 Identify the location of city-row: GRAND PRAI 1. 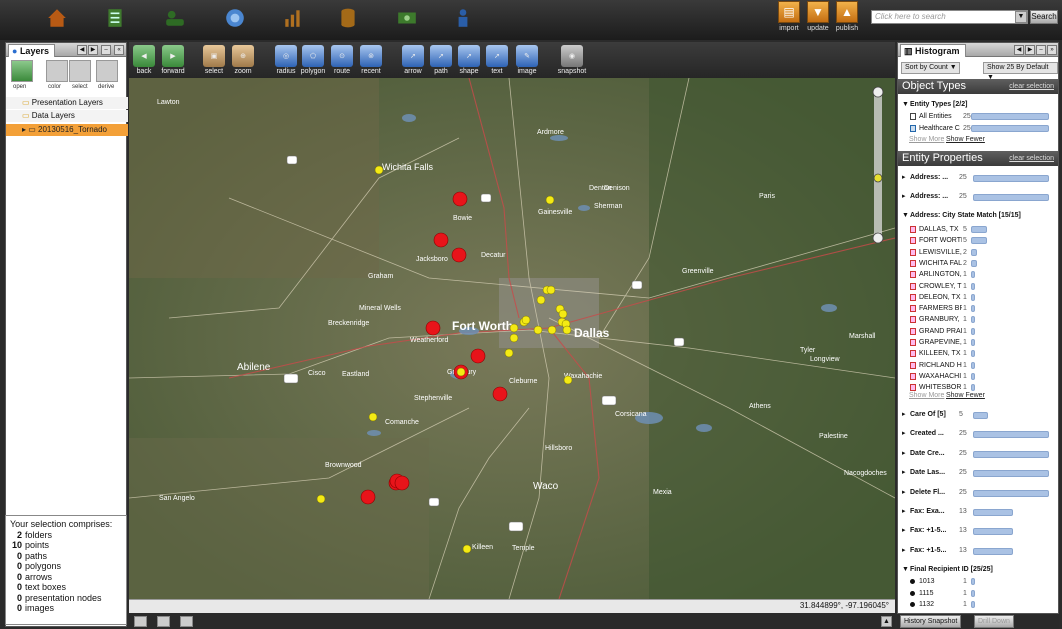
(983, 331).